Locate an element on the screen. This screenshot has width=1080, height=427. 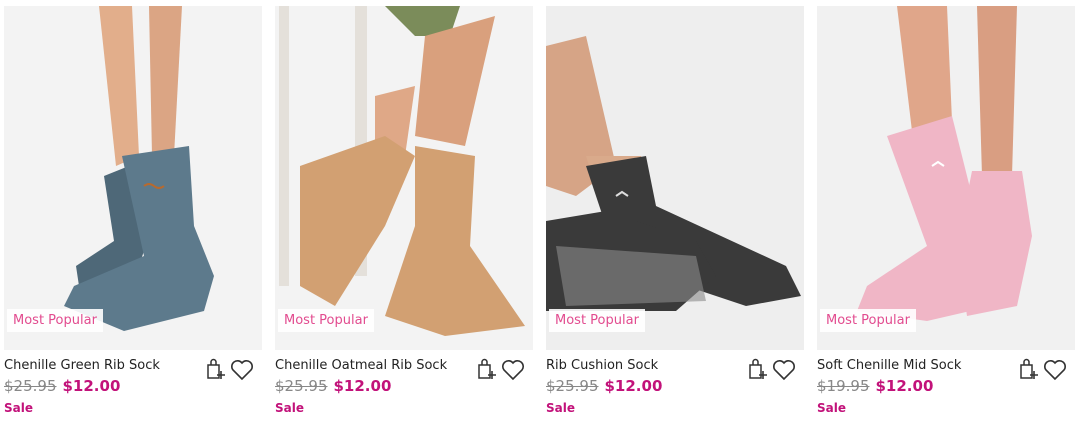
product-title: Rib Cushion Sock is located at coordinates (602, 365).